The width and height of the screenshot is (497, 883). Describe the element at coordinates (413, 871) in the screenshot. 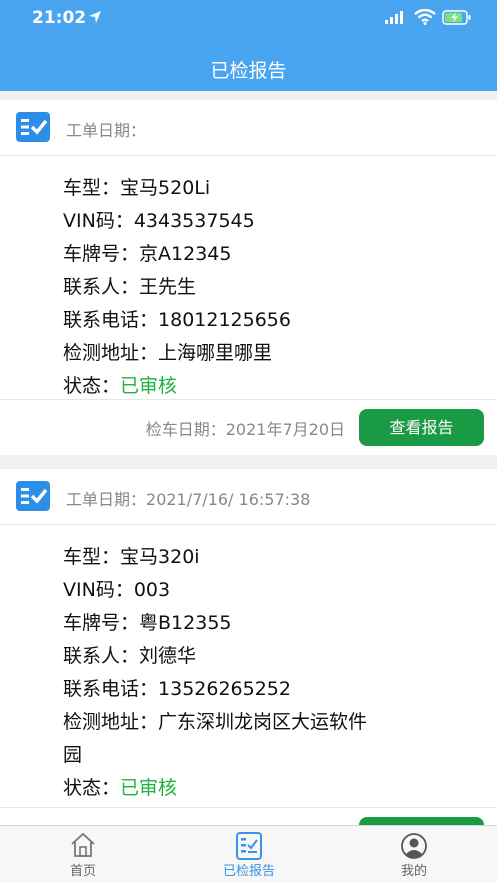

I see `tab-label: 我的` at that location.